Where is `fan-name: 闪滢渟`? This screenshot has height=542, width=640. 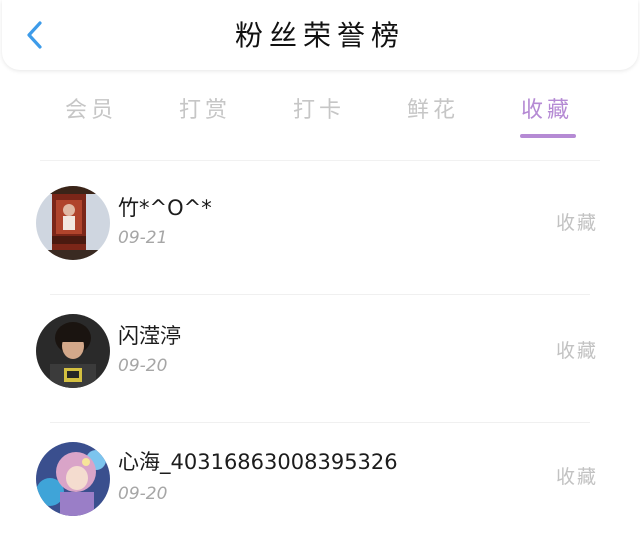 fan-name: 闪滢渟 is located at coordinates (149, 336).